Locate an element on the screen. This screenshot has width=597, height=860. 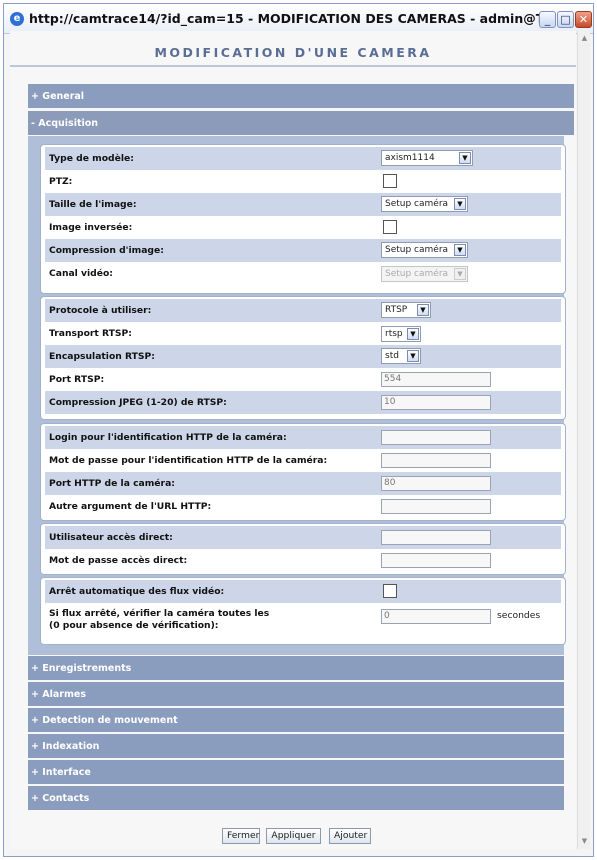
http-password-input is located at coordinates (436, 460).